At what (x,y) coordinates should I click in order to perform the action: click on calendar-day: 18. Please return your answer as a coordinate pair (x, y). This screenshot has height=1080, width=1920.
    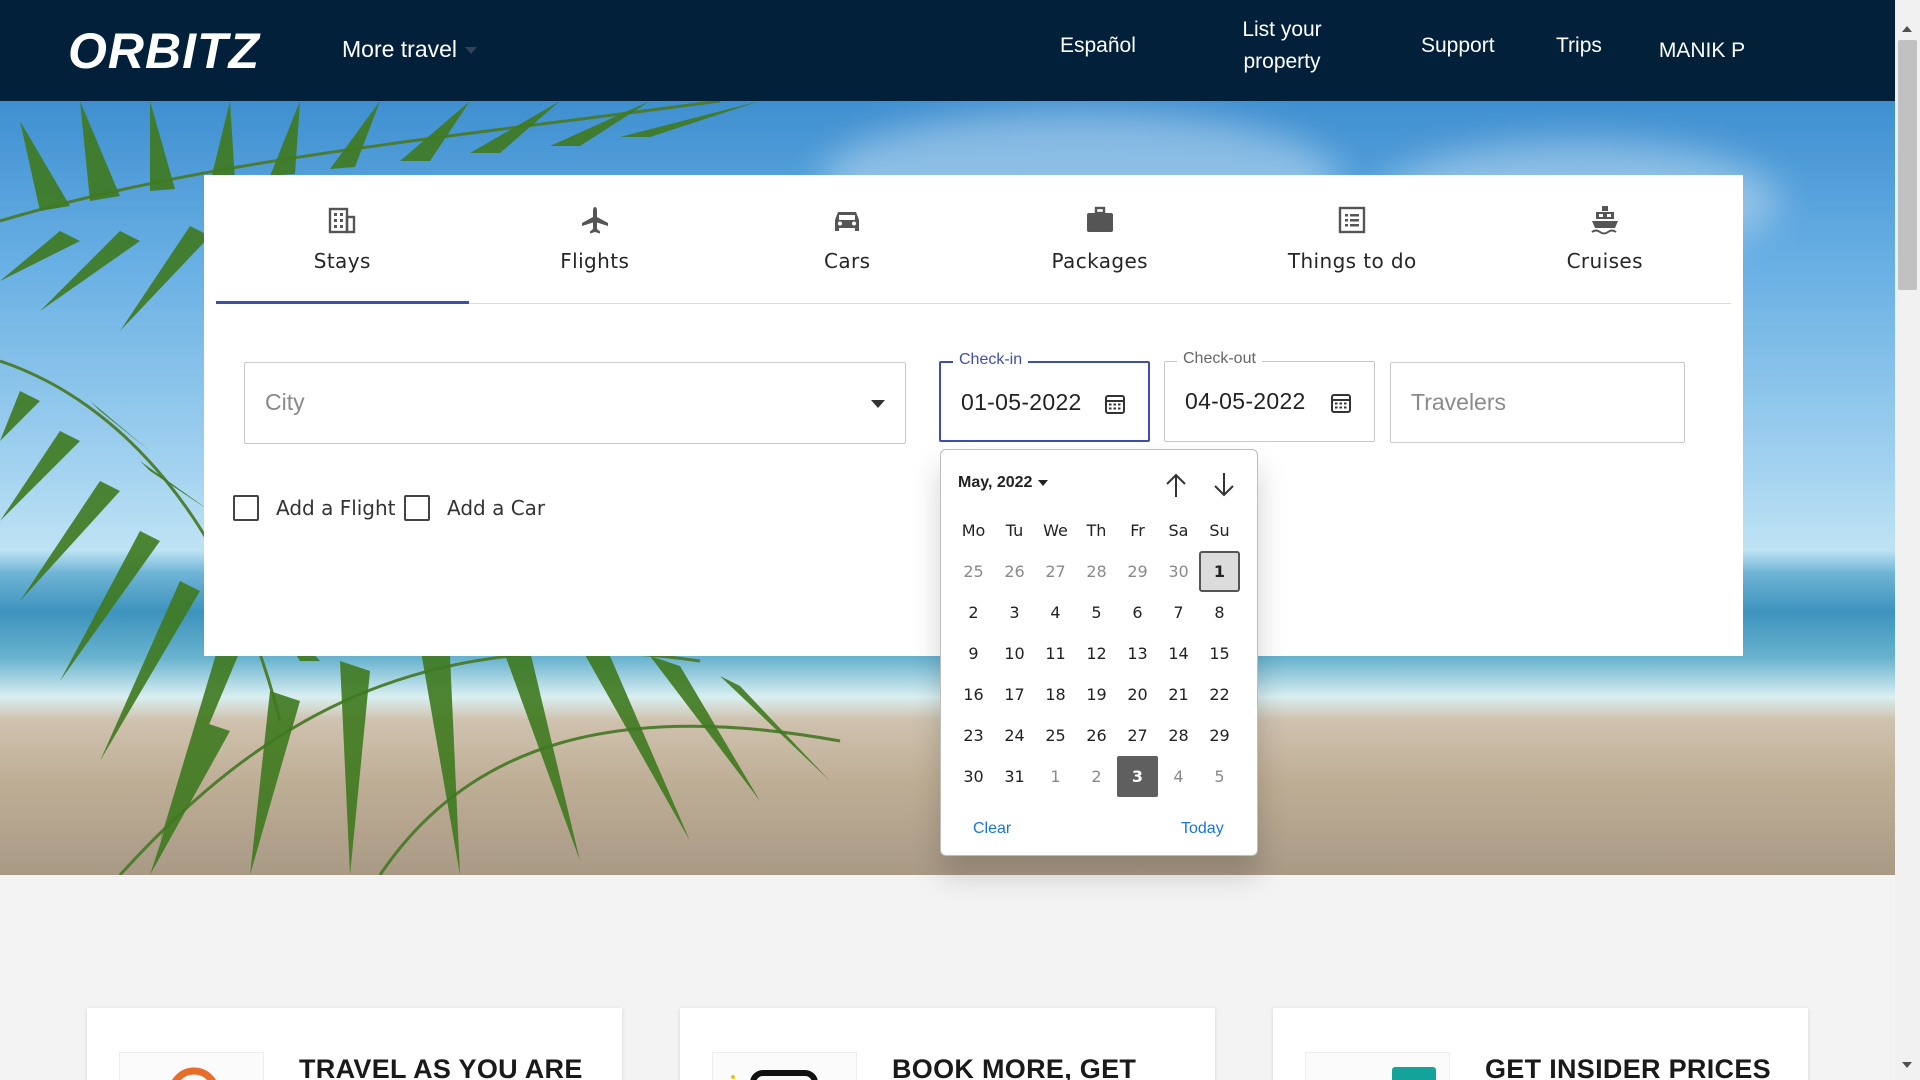
    Looking at the image, I should click on (1055, 694).